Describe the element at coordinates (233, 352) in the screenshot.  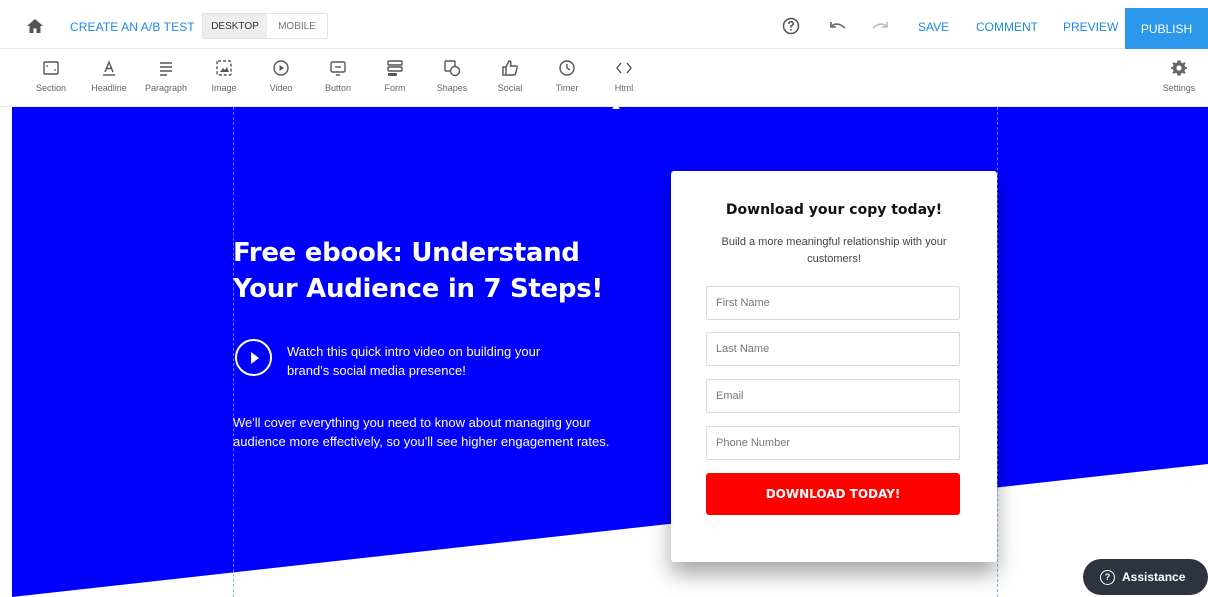
I see `layout-guide-left` at that location.